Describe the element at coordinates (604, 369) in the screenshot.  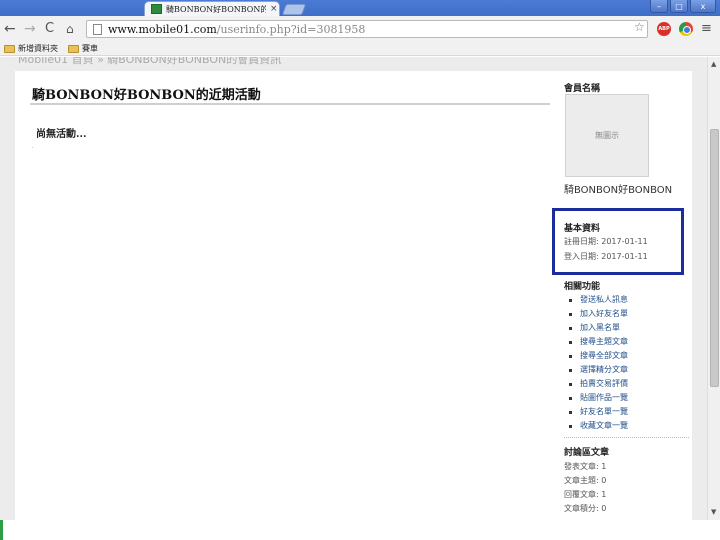
I see `func-label: 選擇精分文章` at that location.